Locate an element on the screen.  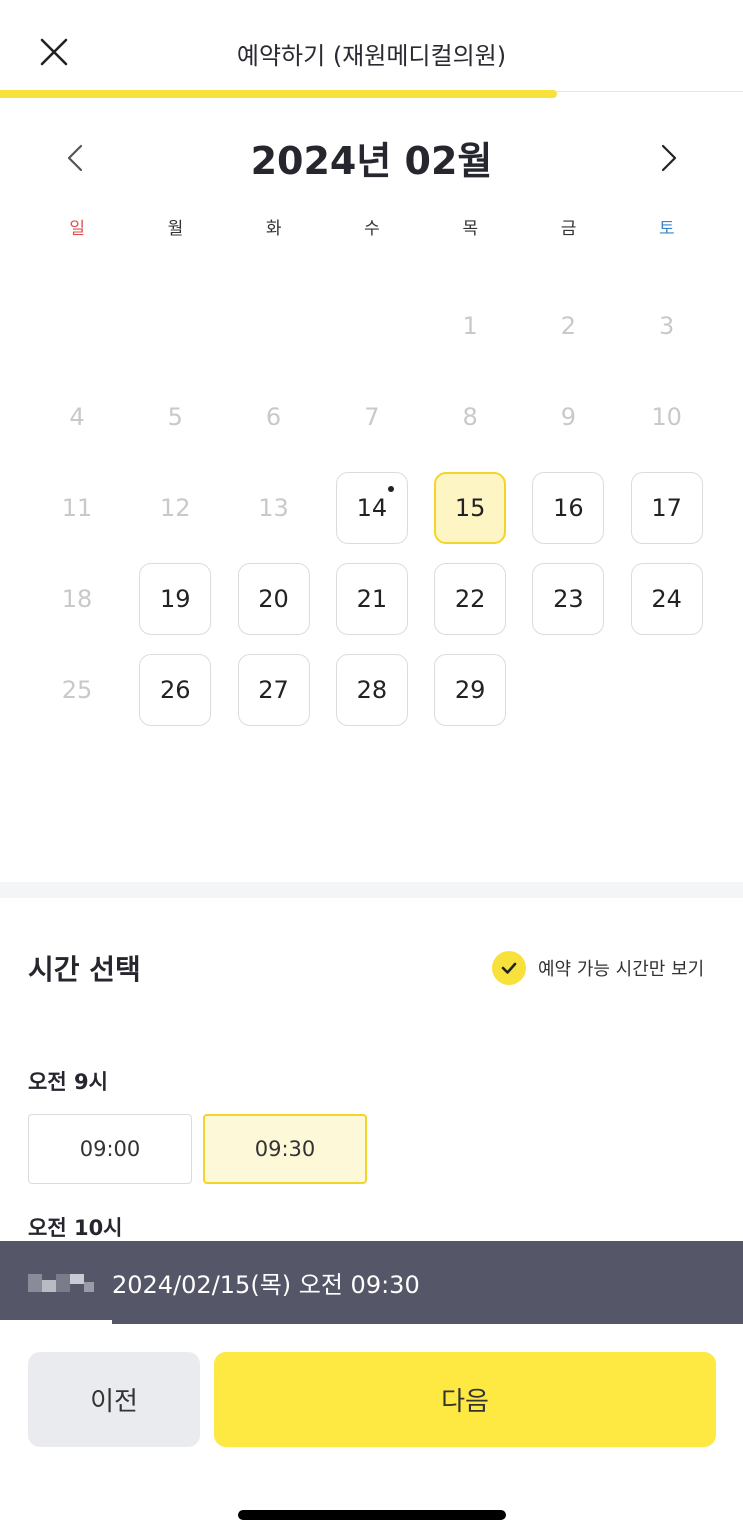
month-title: 2024년 02월 is located at coordinates (371, 161).